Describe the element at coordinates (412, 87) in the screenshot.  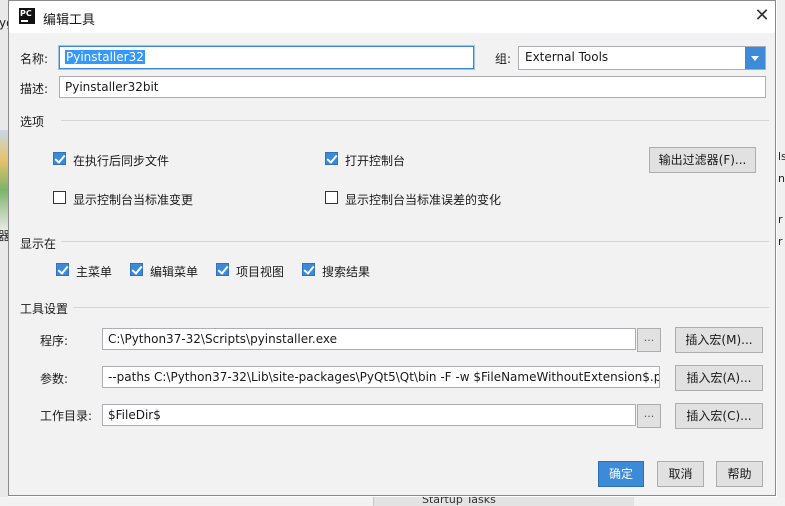
I see `description-input: Pyinstaller32bit` at that location.